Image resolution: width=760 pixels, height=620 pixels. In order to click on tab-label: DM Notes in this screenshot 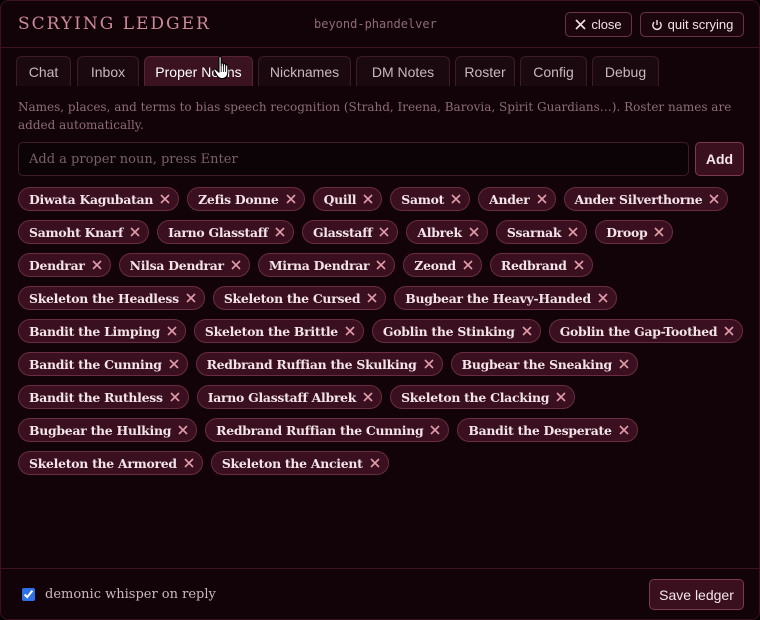, I will do `click(403, 71)`.